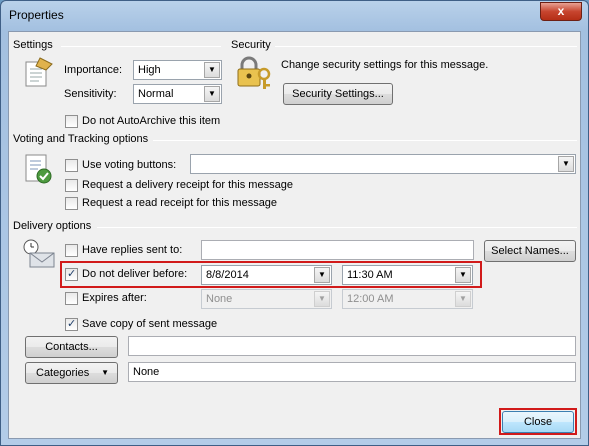 The height and width of the screenshot is (446, 589). Describe the element at coordinates (63, 373) in the screenshot. I see `categories-button-label: Categories` at that location.